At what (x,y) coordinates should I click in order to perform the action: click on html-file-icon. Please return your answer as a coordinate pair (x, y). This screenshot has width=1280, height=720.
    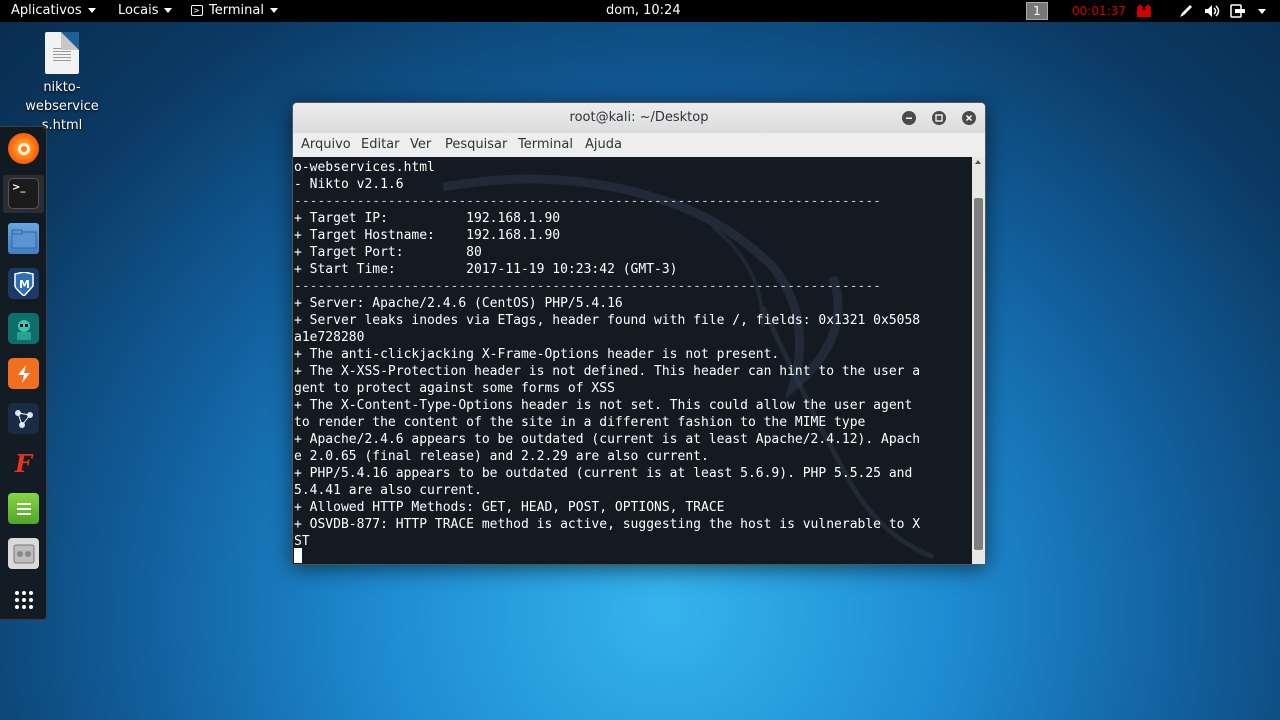
    Looking at the image, I should click on (62, 53).